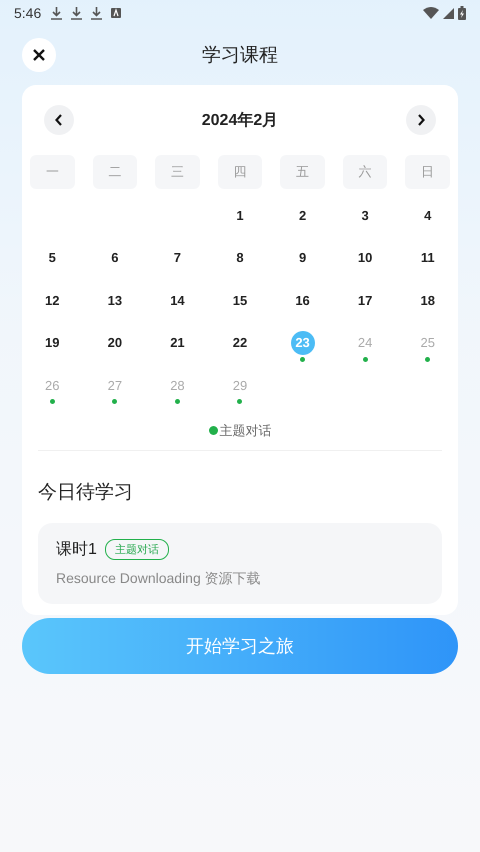 The width and height of the screenshot is (480, 852). Describe the element at coordinates (240, 172) in the screenshot. I see `weekday-label: 四` at that location.